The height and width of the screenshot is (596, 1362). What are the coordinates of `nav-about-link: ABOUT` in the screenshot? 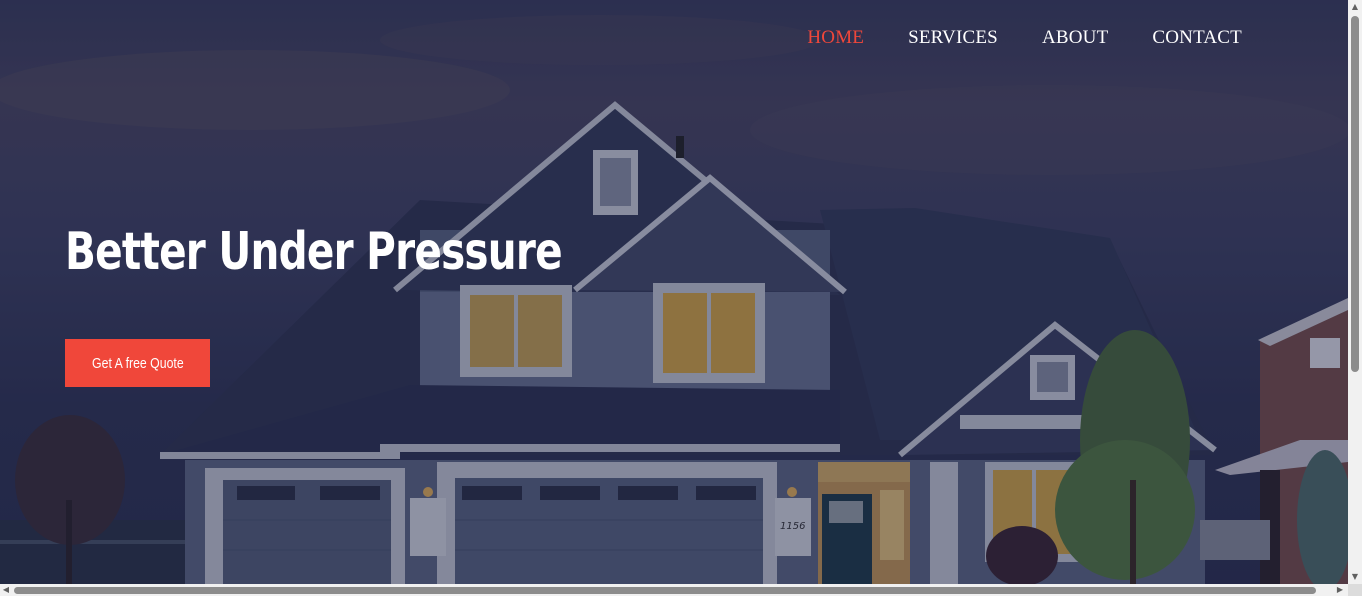 It's located at (1075, 38).